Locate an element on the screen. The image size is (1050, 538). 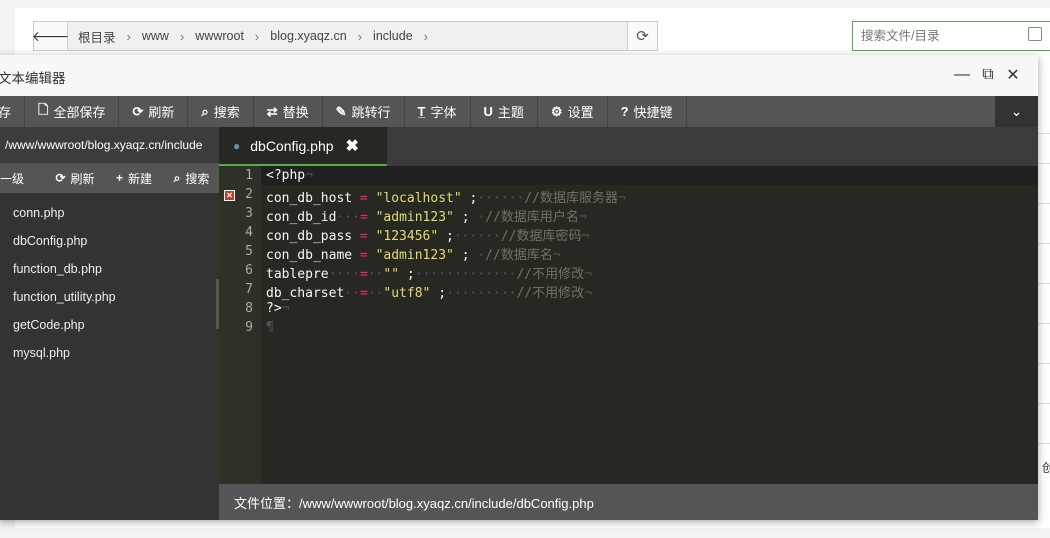
breadcrumb-item: blog.xyaqz.cn › is located at coordinates (321, 36).